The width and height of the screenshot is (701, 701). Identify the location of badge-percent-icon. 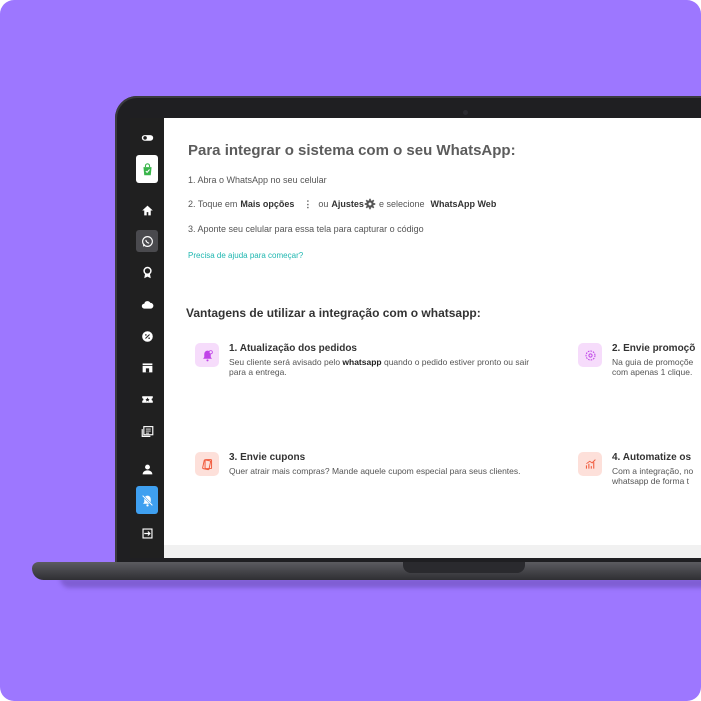
(147, 336).